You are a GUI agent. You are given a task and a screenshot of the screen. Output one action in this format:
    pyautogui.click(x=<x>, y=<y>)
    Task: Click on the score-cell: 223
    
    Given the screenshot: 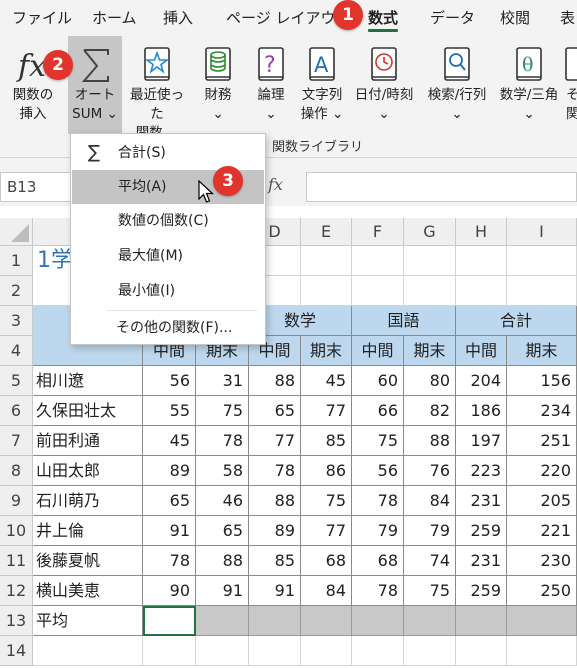 What is the action you would take?
    pyautogui.click(x=481, y=471)
    